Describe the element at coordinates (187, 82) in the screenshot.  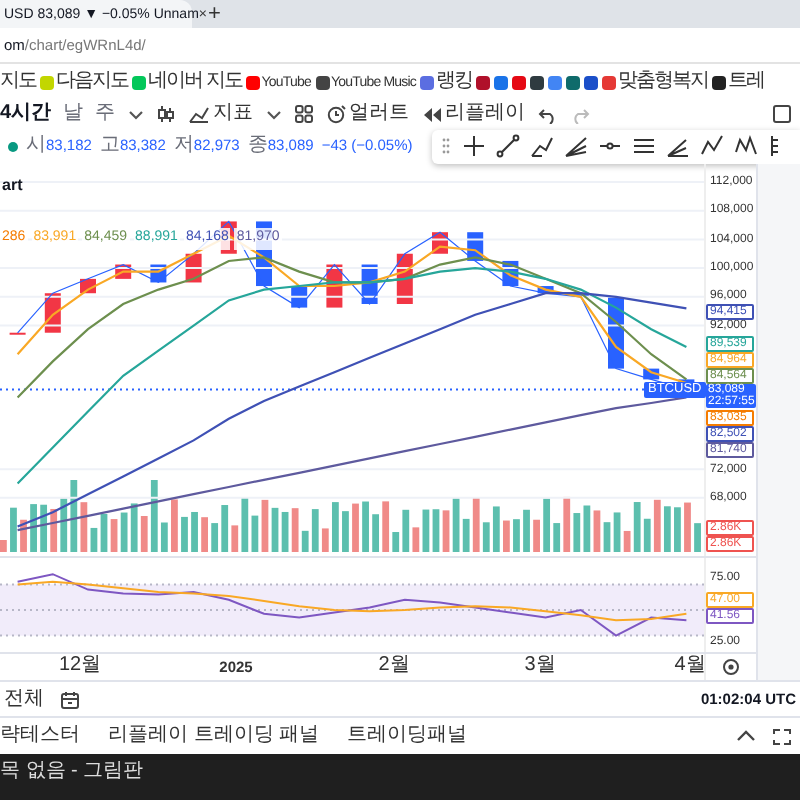
I see `bookmark: 네이버 지도` at that location.